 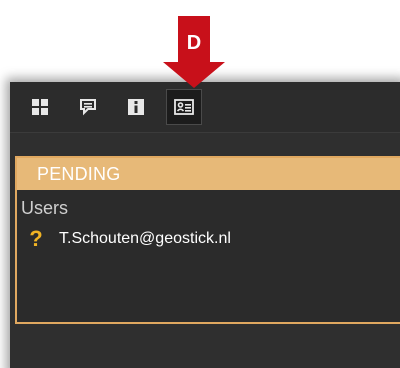 What do you see at coordinates (45, 208) in the screenshot?
I see `users-label: Users` at bounding box center [45, 208].